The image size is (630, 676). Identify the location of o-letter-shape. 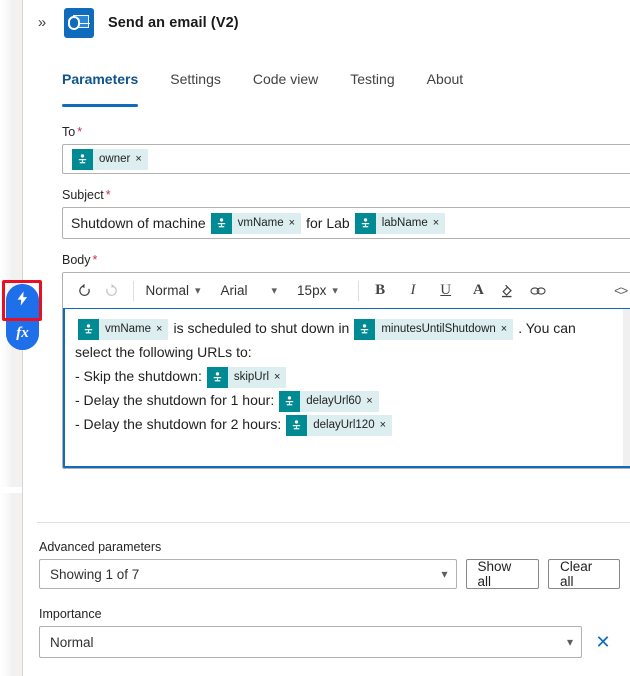
(74, 23).